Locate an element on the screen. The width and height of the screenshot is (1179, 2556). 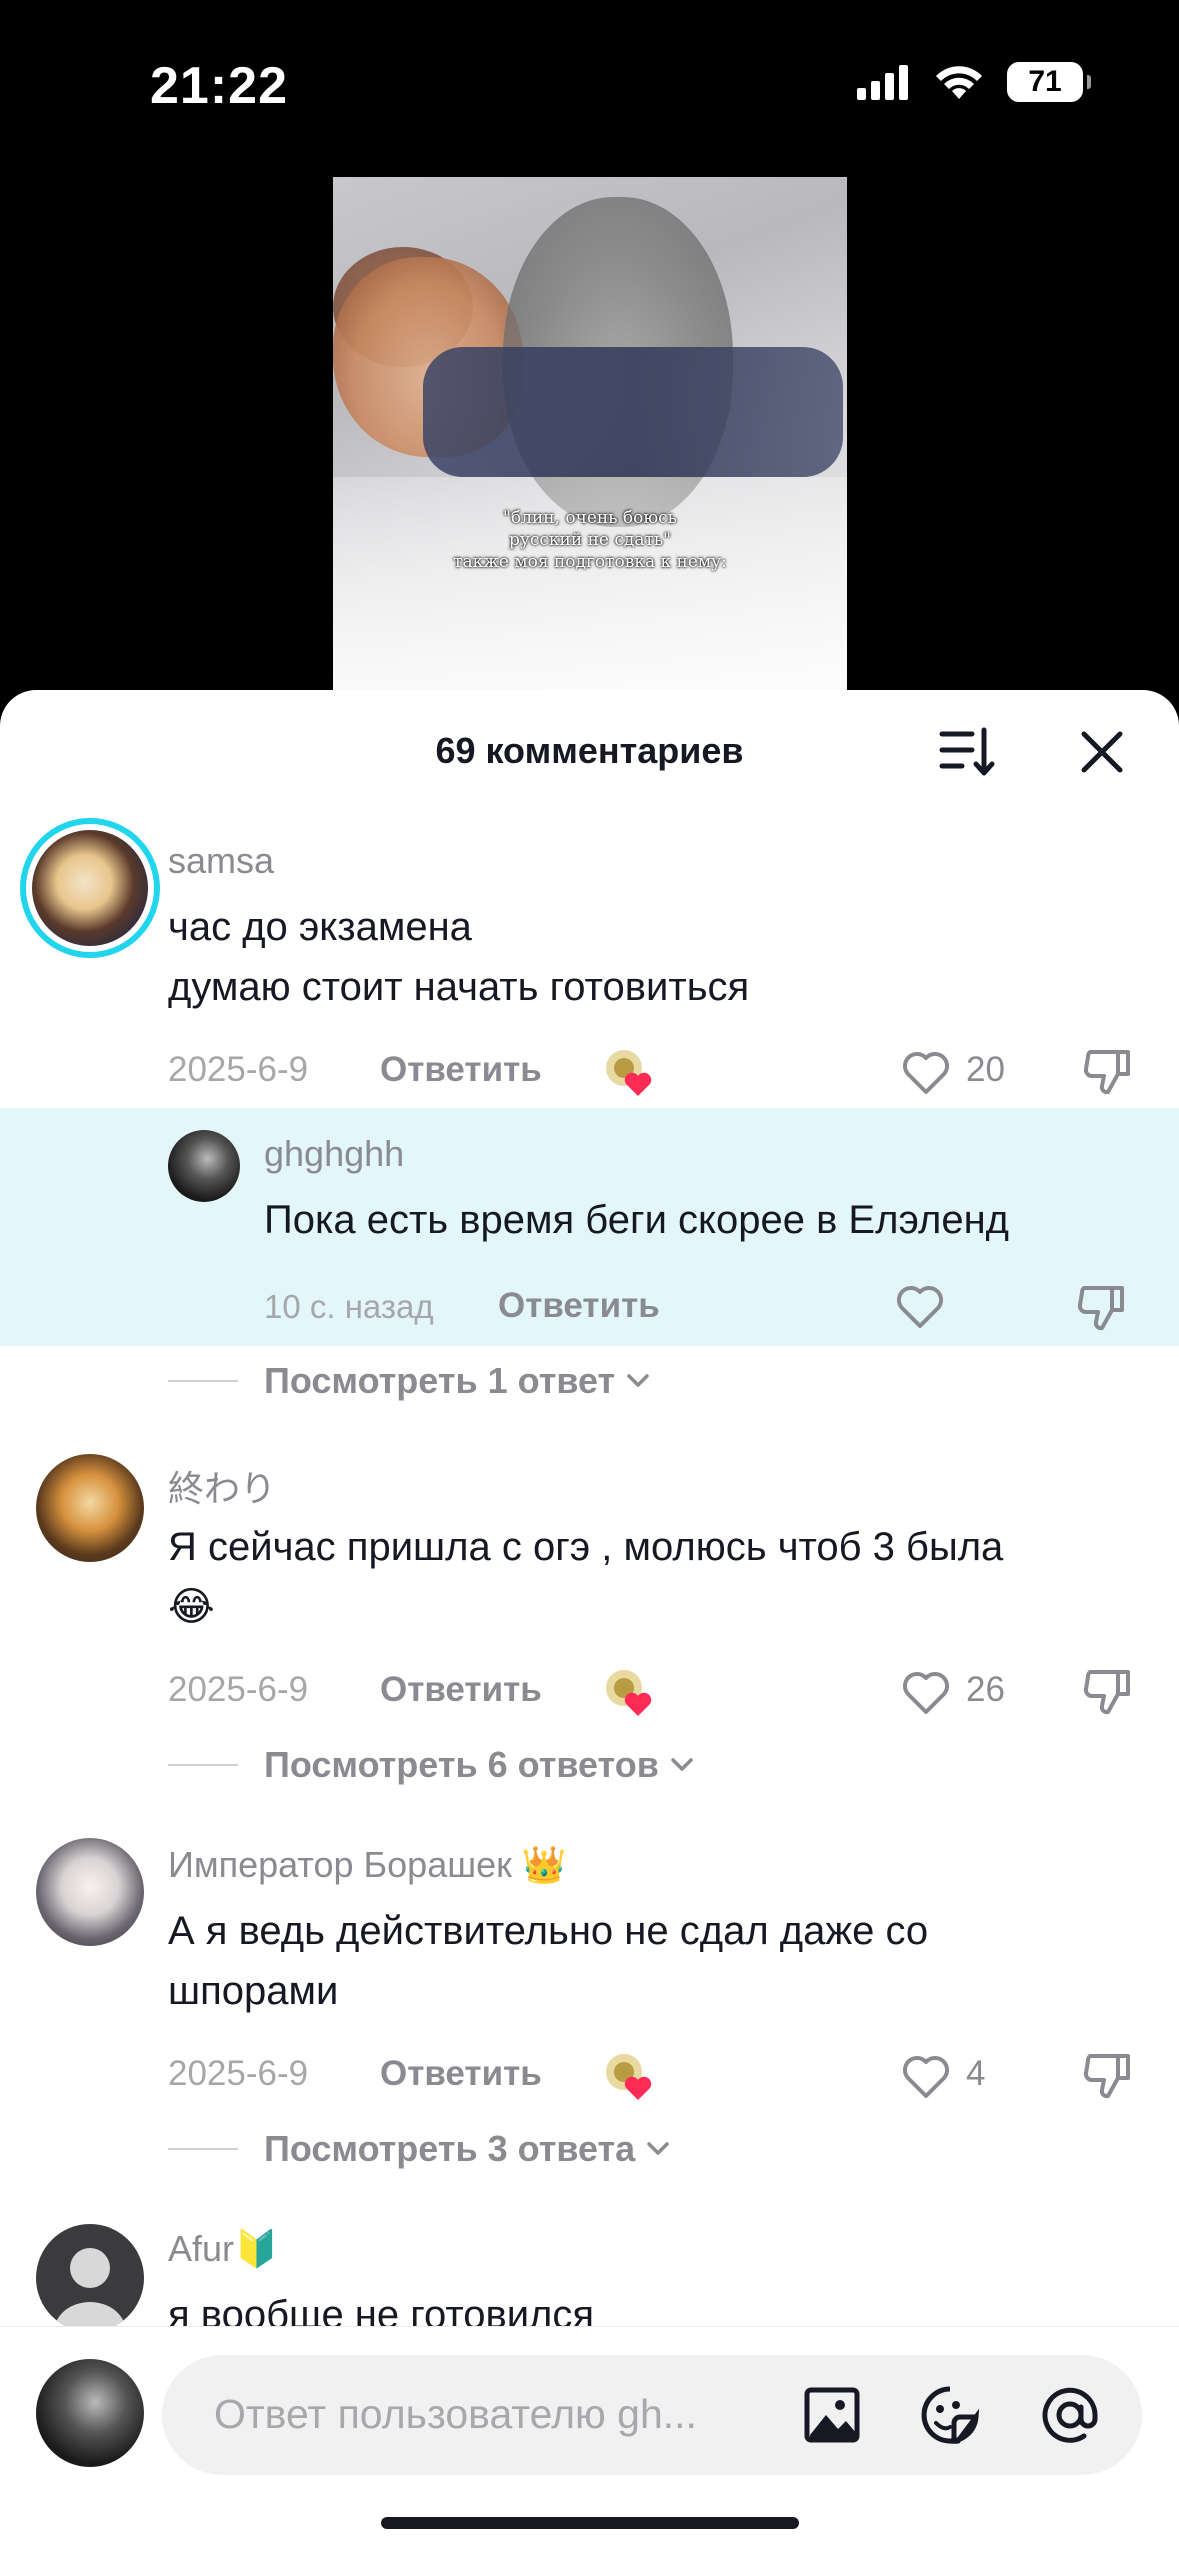
cellular-signal-icon is located at coordinates (882, 82).